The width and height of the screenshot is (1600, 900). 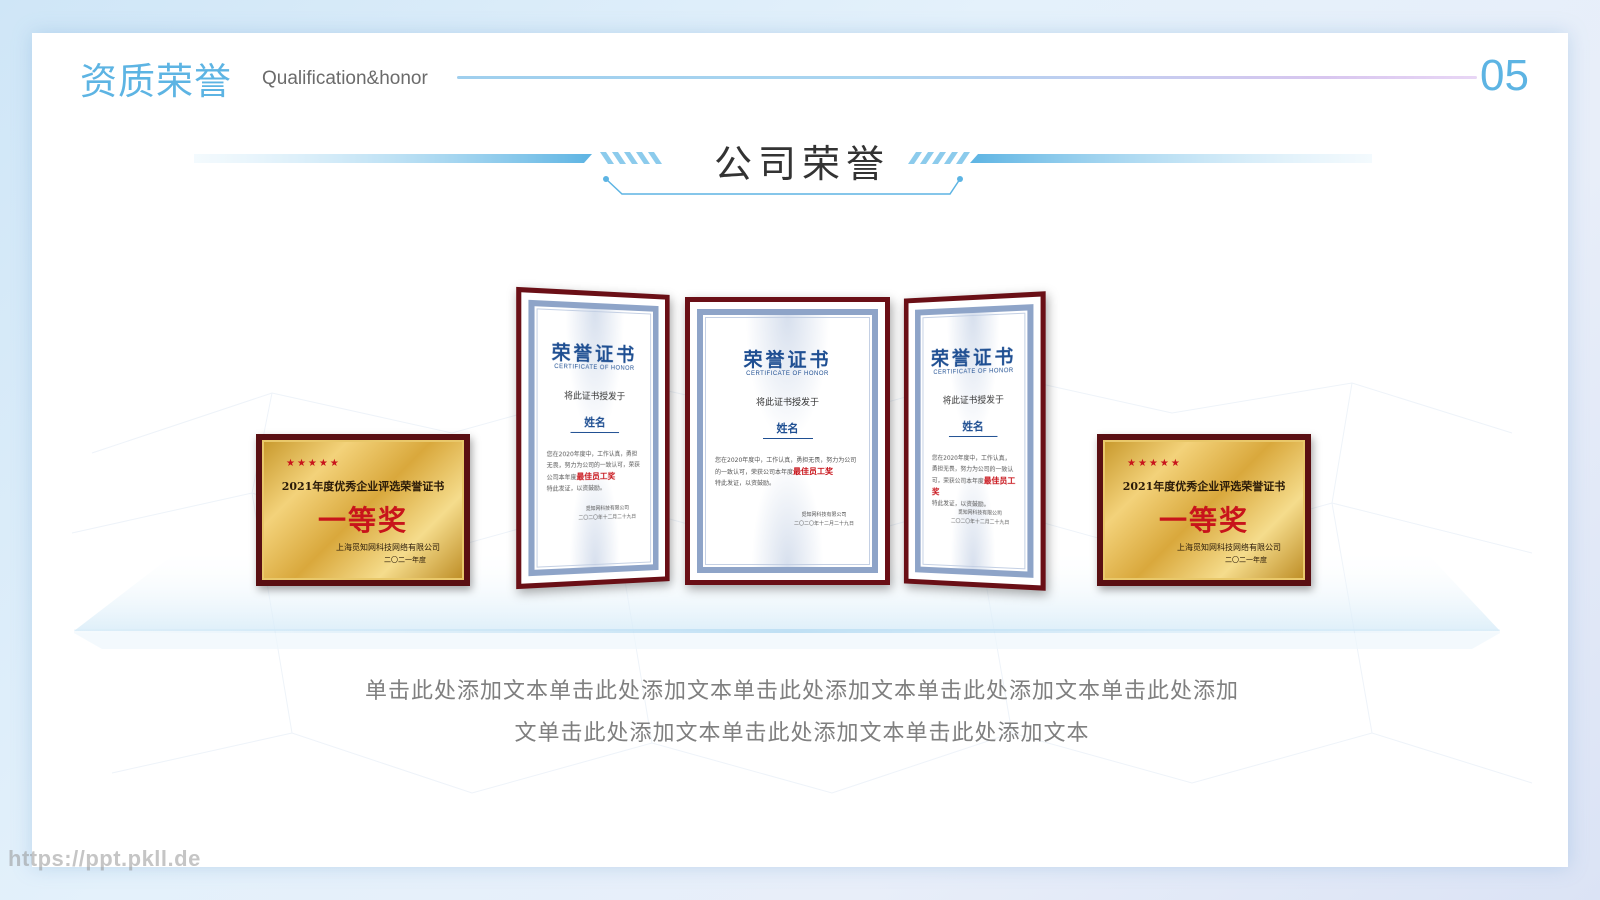 I want to click on stage-front, so click(x=787, y=641).